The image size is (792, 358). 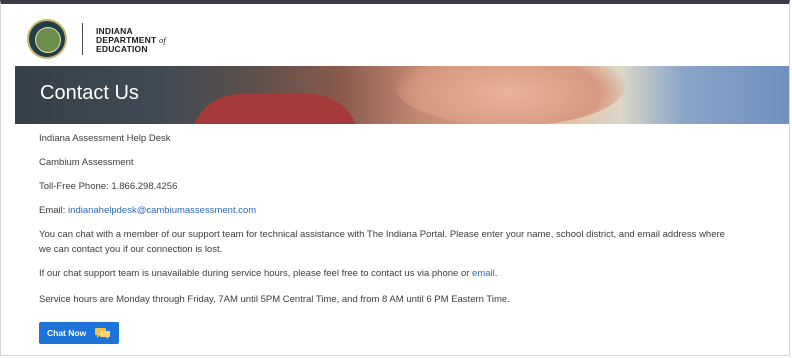 I want to click on banner-photo-shirt, so click(x=275, y=109).